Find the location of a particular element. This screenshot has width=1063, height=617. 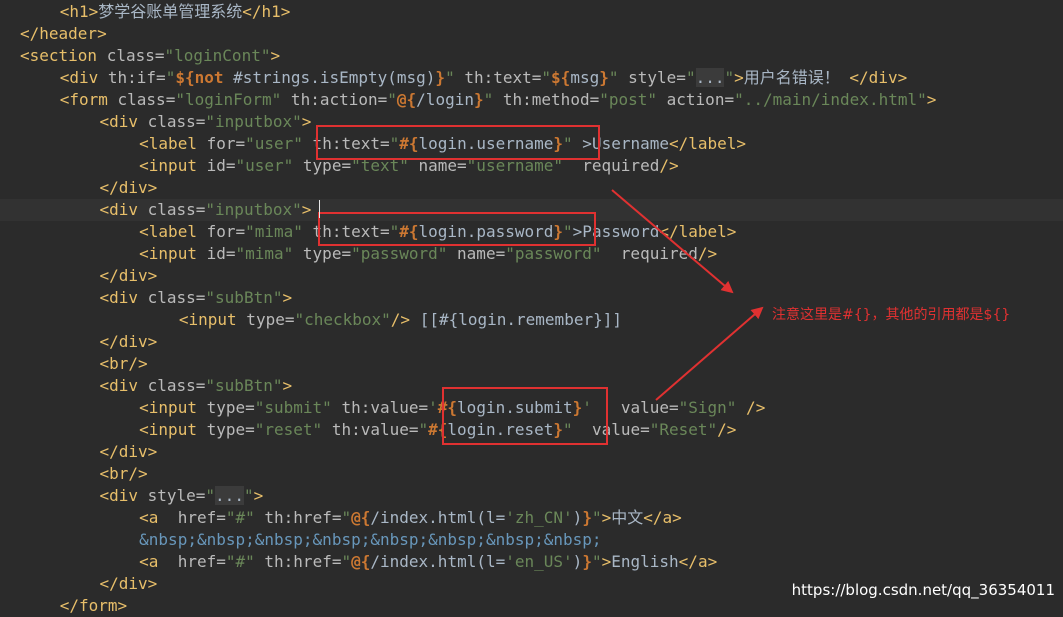

annotation-note: 注意这里是#{}，其他的引用都是${} is located at coordinates (891, 315).